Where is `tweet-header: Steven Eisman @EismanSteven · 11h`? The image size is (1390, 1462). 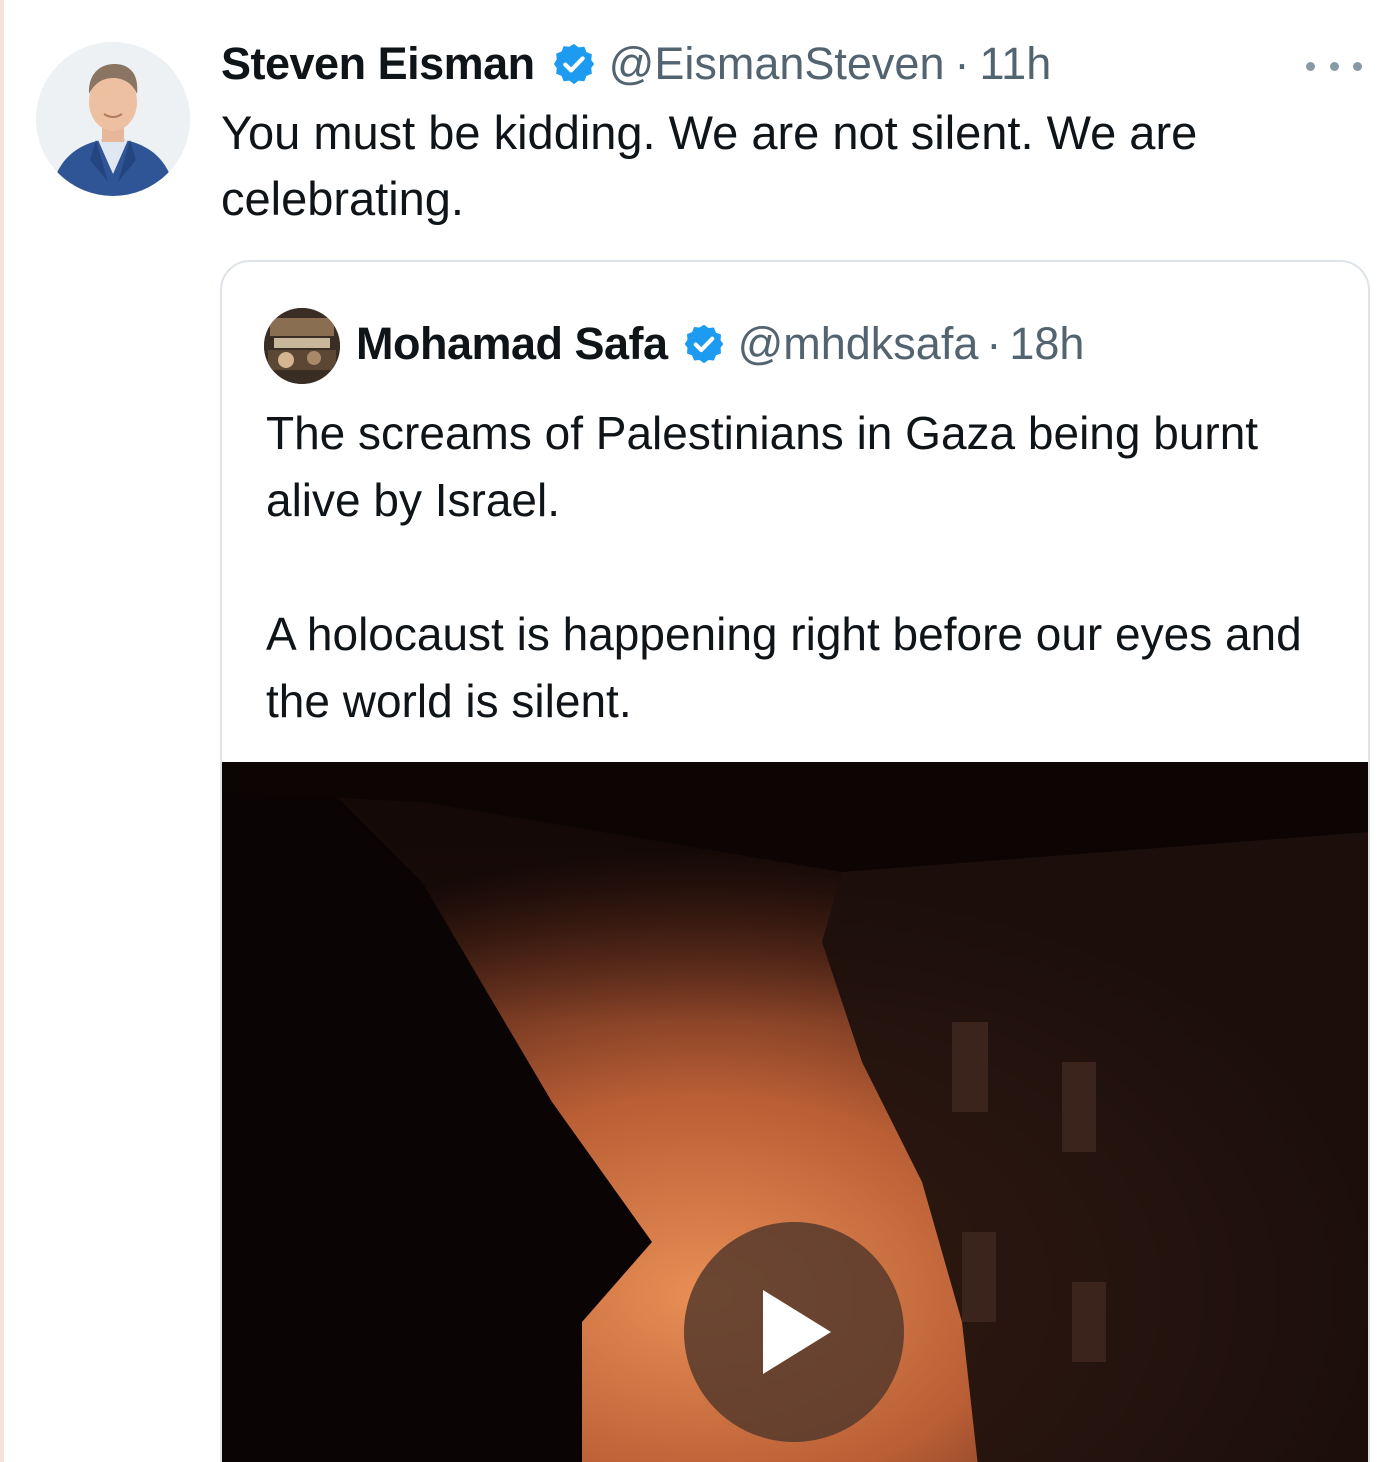
tweet-header: Steven Eisman @EismanSteven · 11h is located at coordinates (636, 64).